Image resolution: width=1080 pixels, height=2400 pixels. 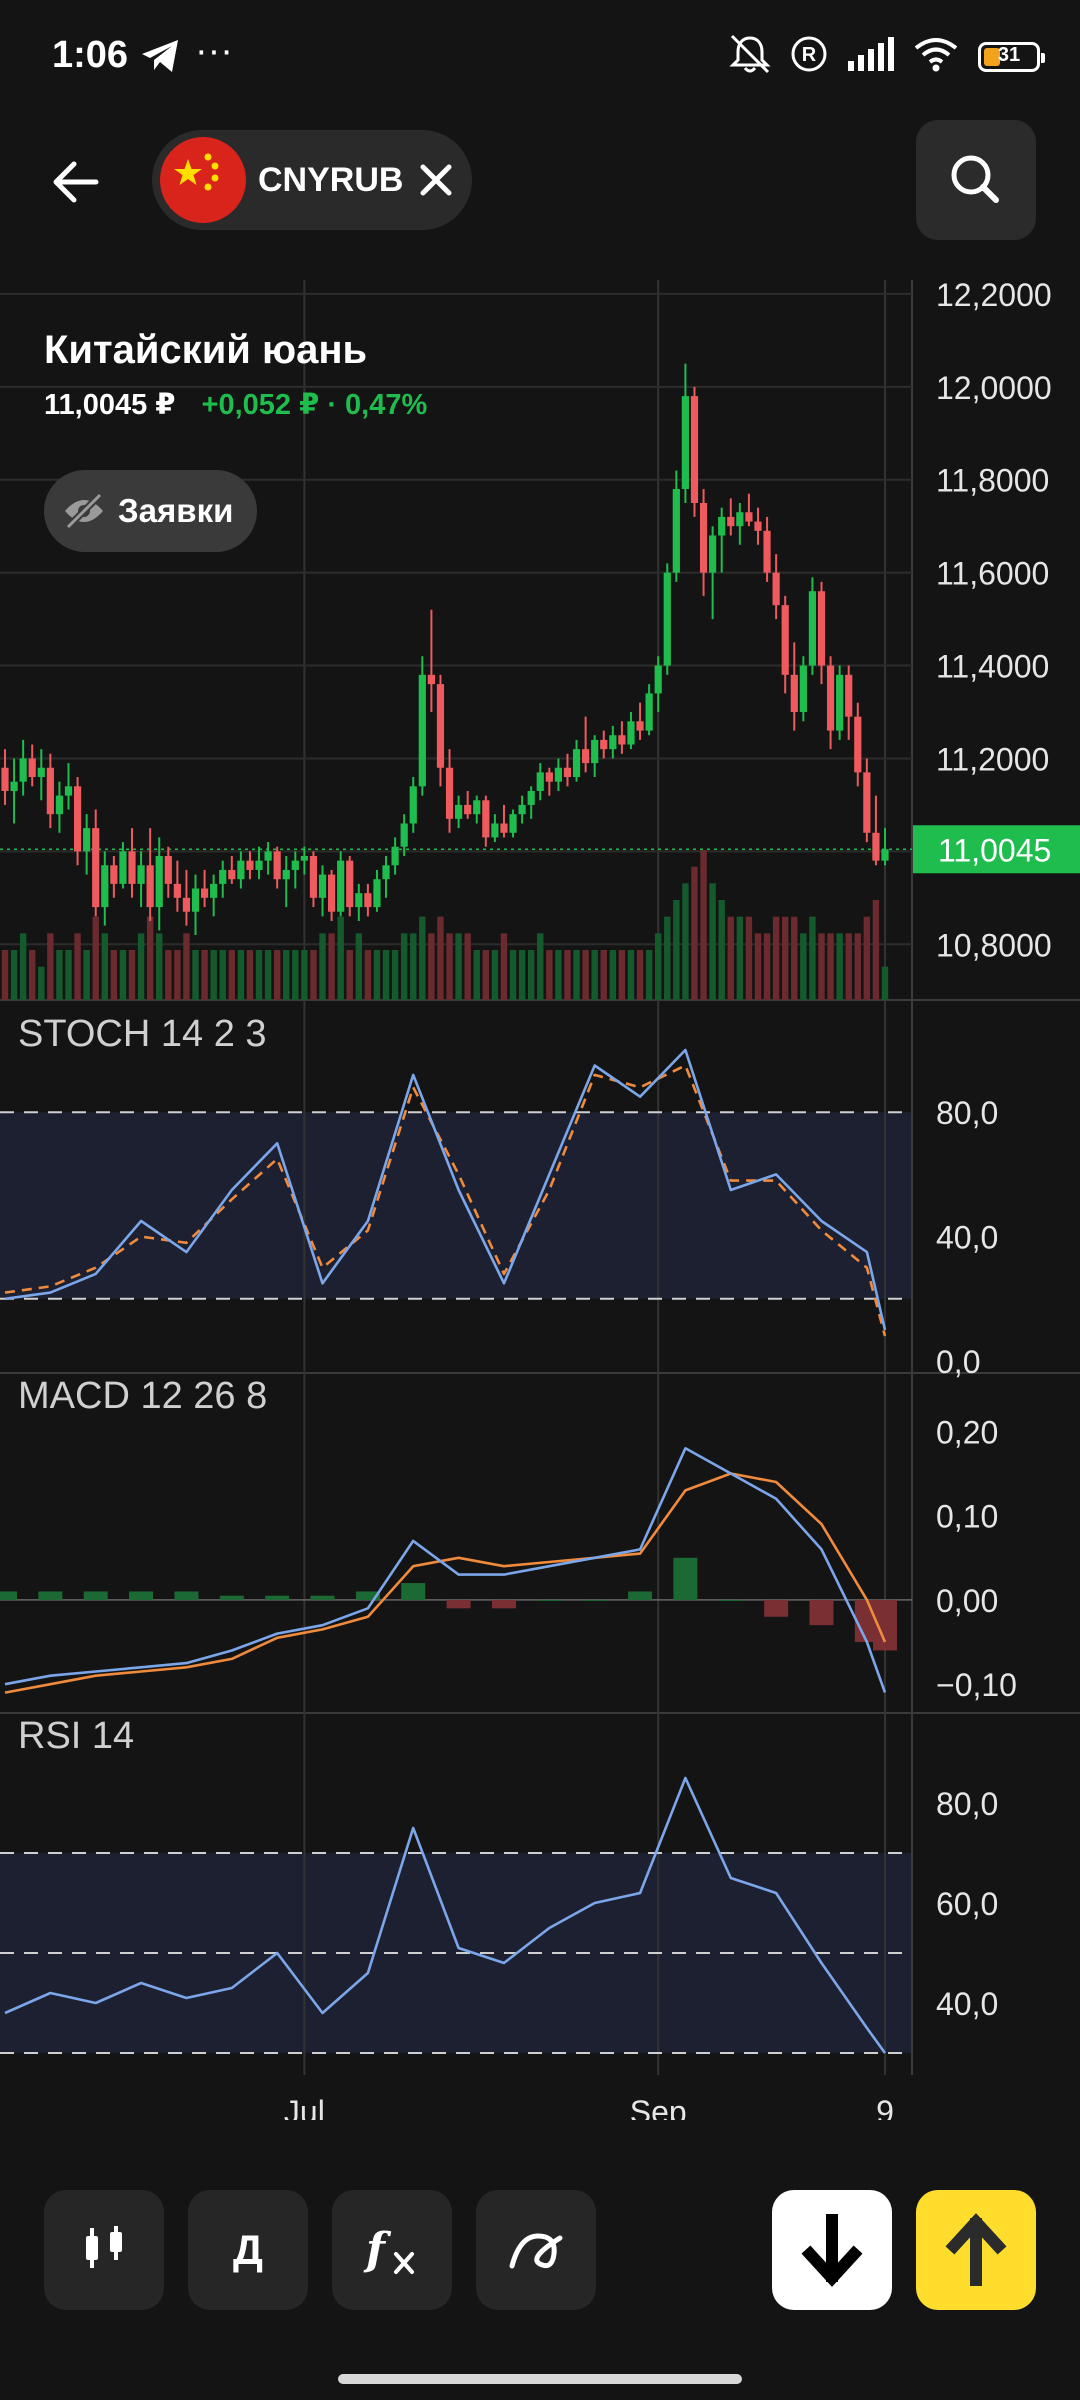 What do you see at coordinates (1009, 54) in the screenshot?
I see `battery-level: 31` at bounding box center [1009, 54].